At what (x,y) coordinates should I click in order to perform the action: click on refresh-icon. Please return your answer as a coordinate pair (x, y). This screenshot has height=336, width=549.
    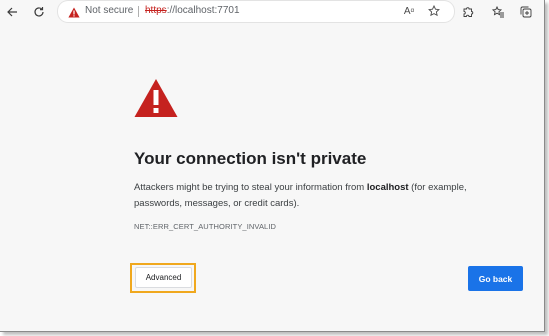
    Looking at the image, I should click on (39, 12).